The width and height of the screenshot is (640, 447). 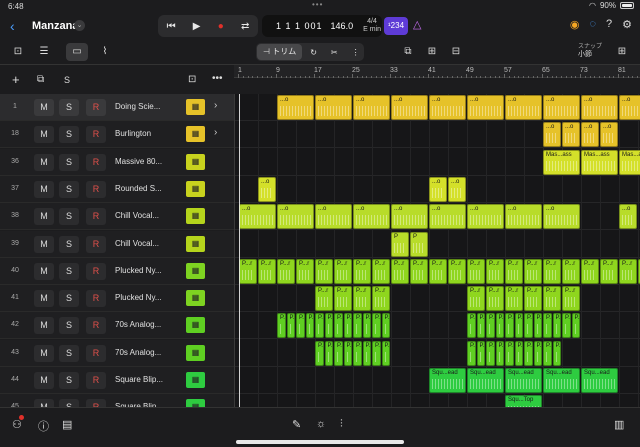 What do you see at coordinates (320, 442) in the screenshot?
I see `home-indicator` at bounding box center [320, 442].